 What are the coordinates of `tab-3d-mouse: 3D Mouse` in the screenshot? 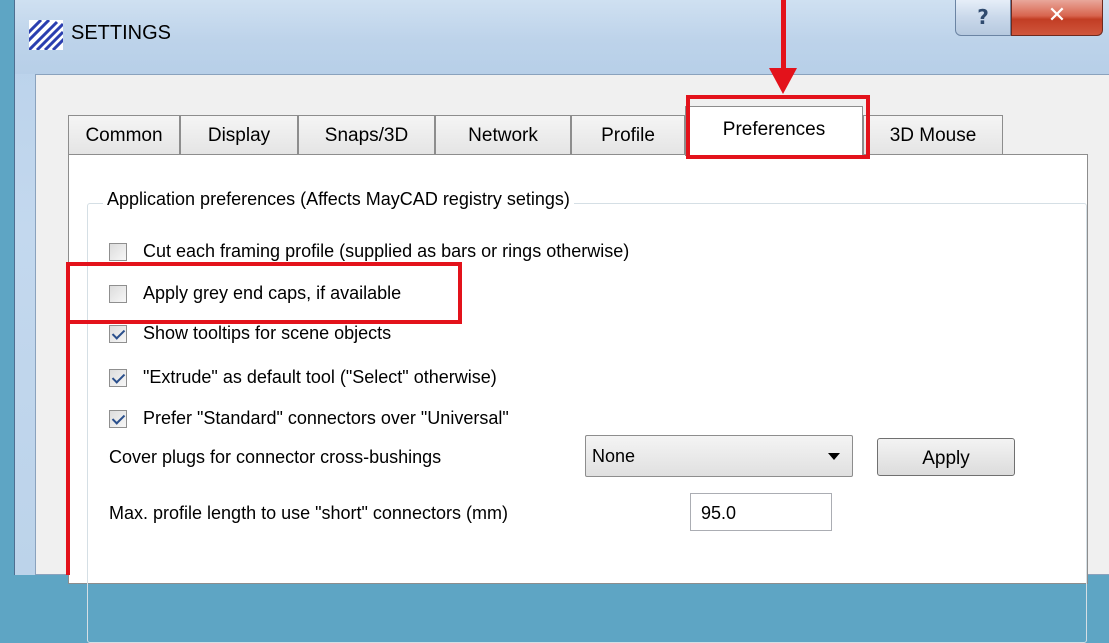 It's located at (933, 135).